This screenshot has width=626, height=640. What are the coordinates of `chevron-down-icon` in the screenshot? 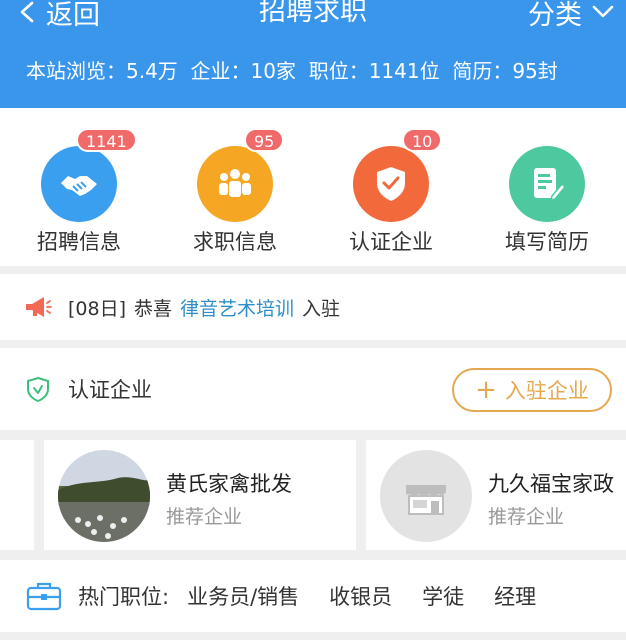 It's located at (603, 11).